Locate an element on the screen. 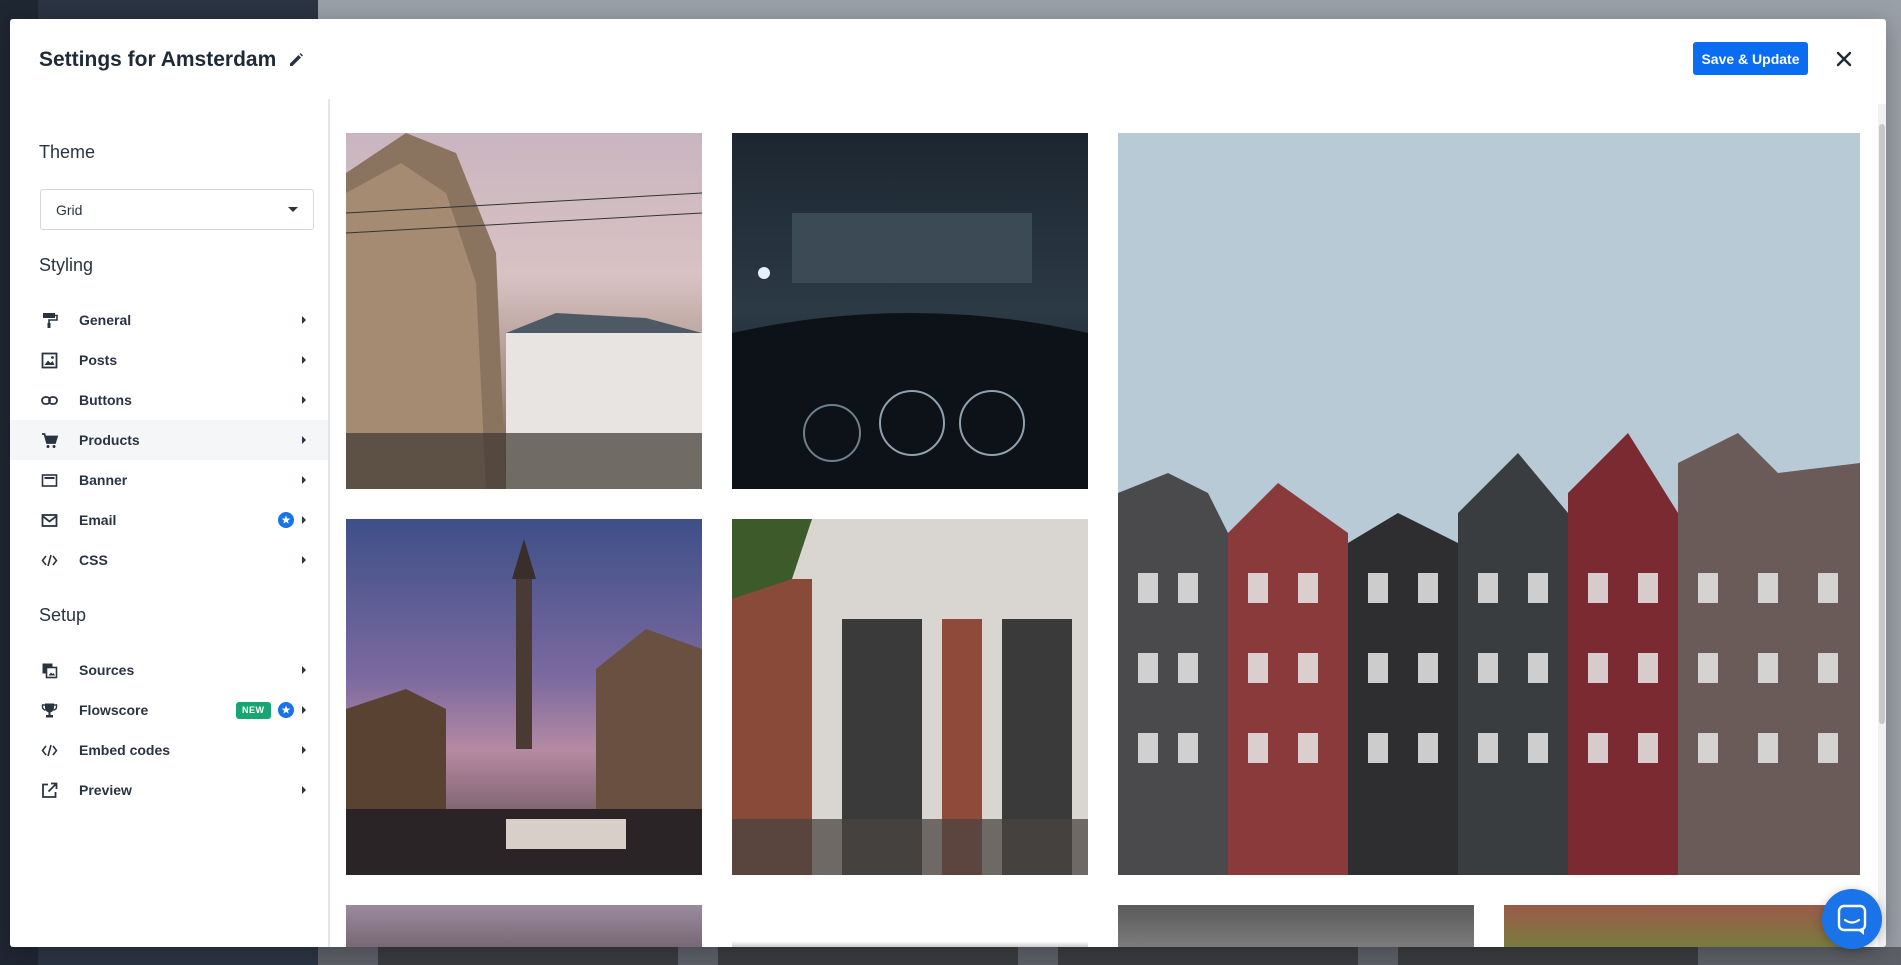 This screenshot has height=965, width=1901. sidebar-item-general: General is located at coordinates (169, 320).